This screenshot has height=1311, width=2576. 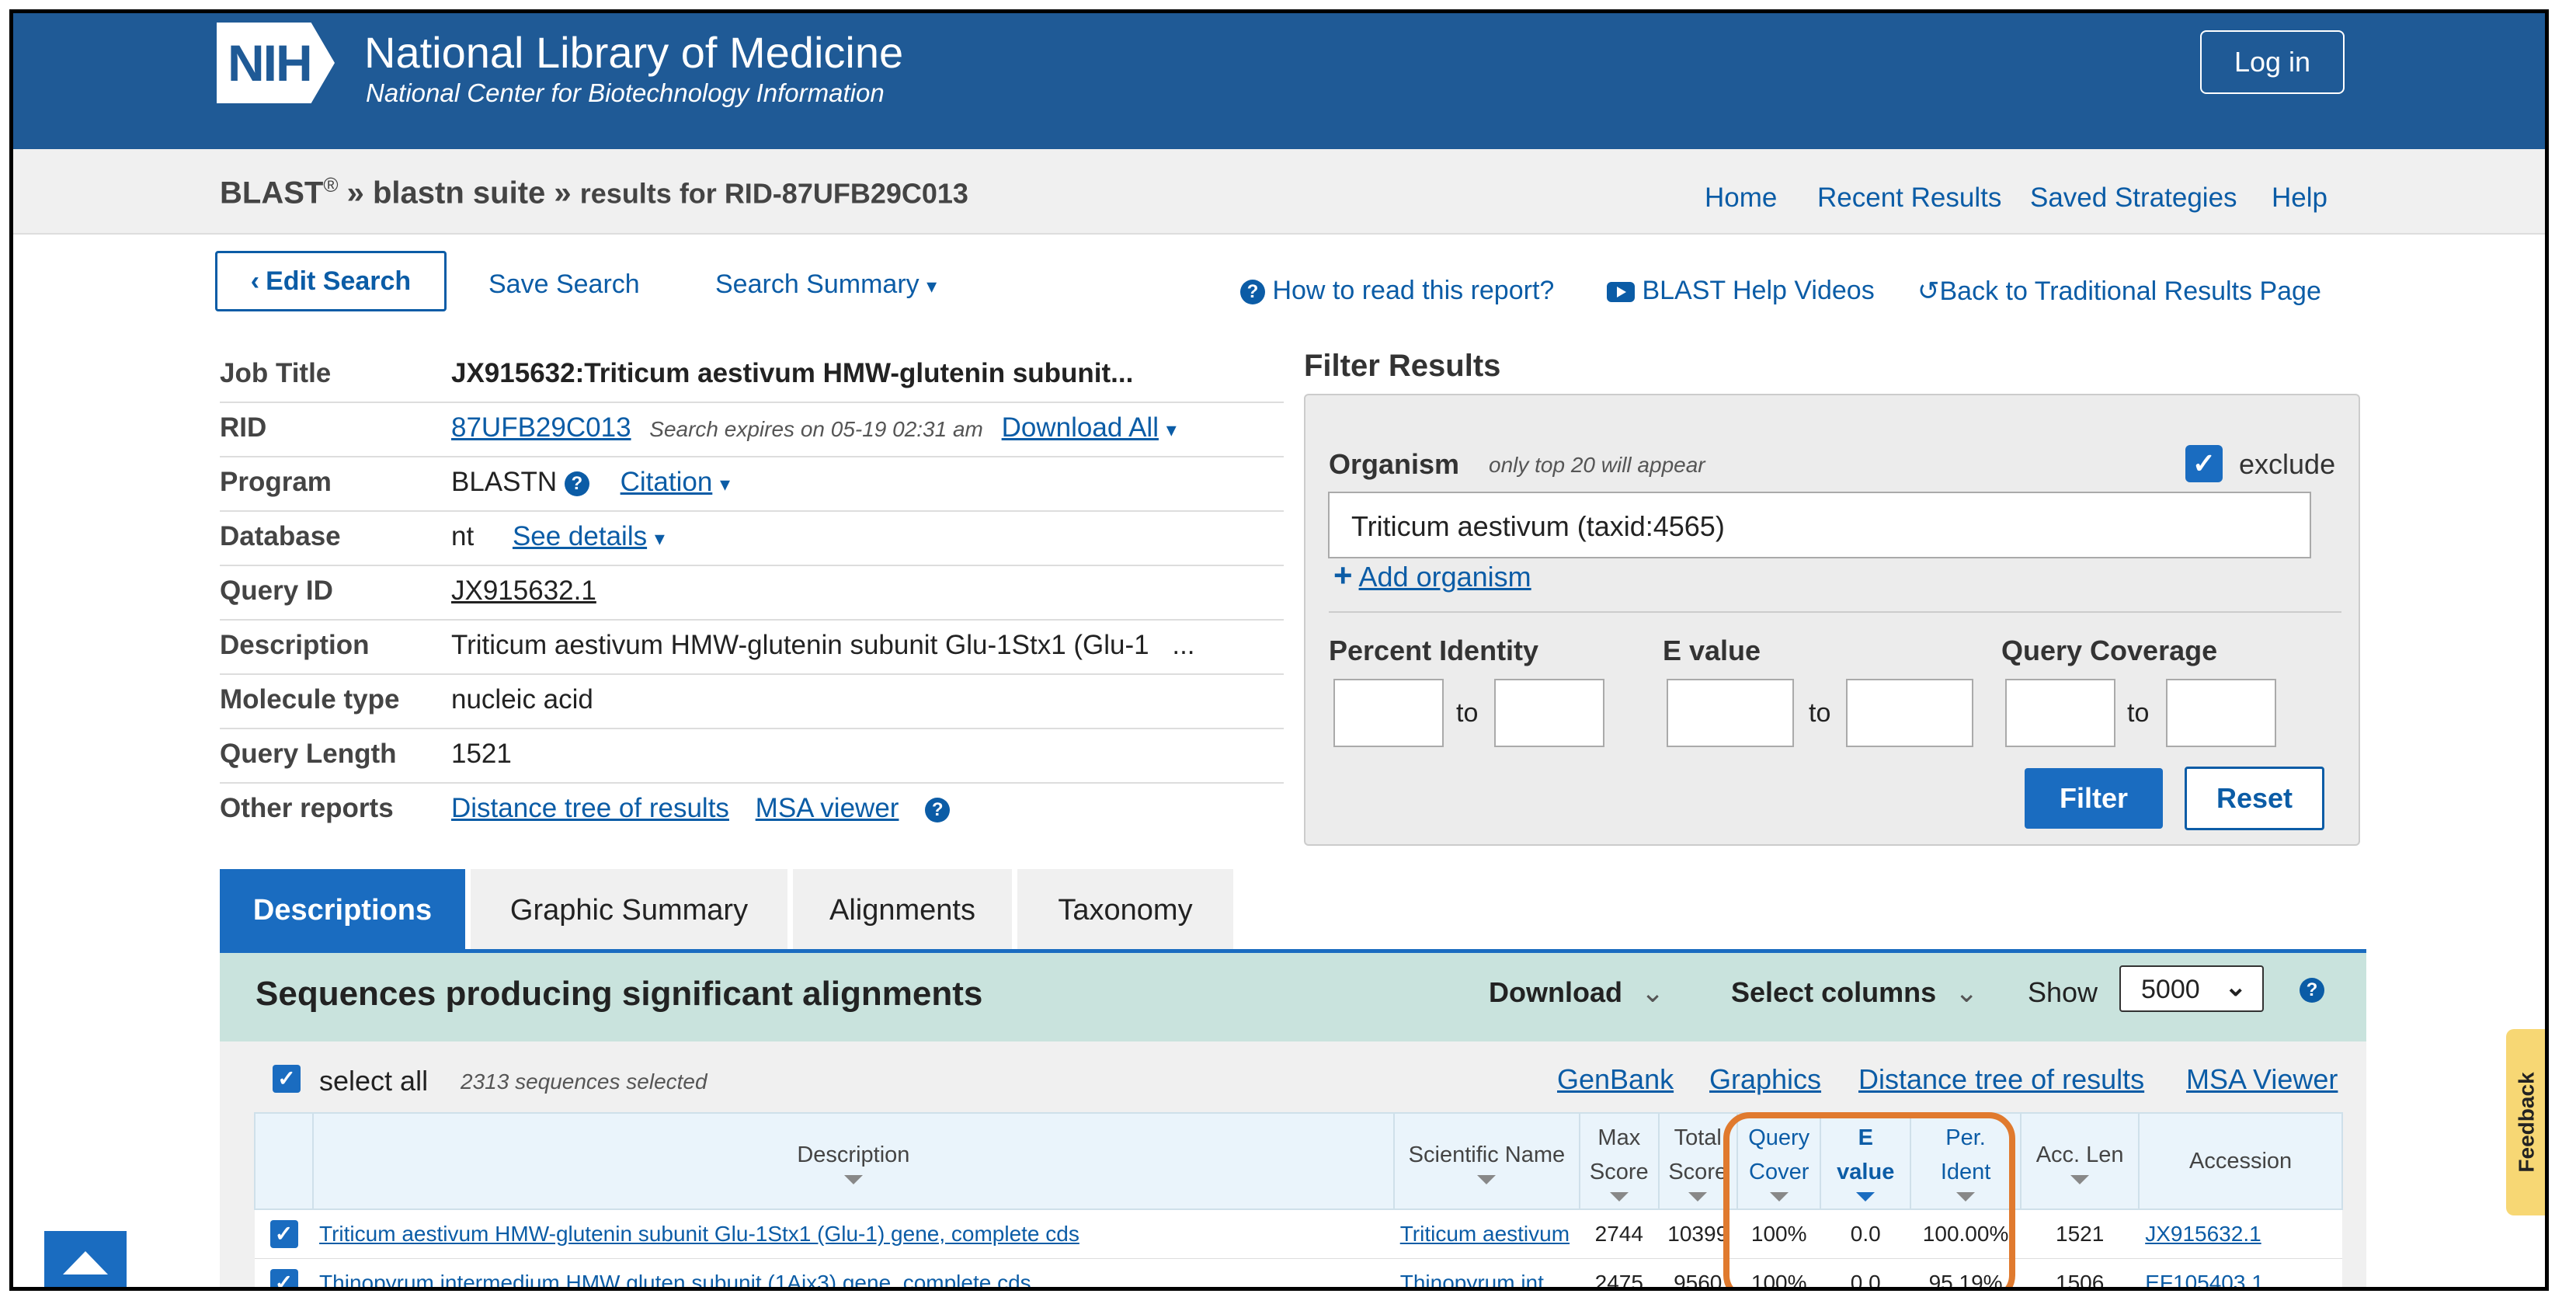 What do you see at coordinates (2060, 713) in the screenshot?
I see `query-coverage-min` at bounding box center [2060, 713].